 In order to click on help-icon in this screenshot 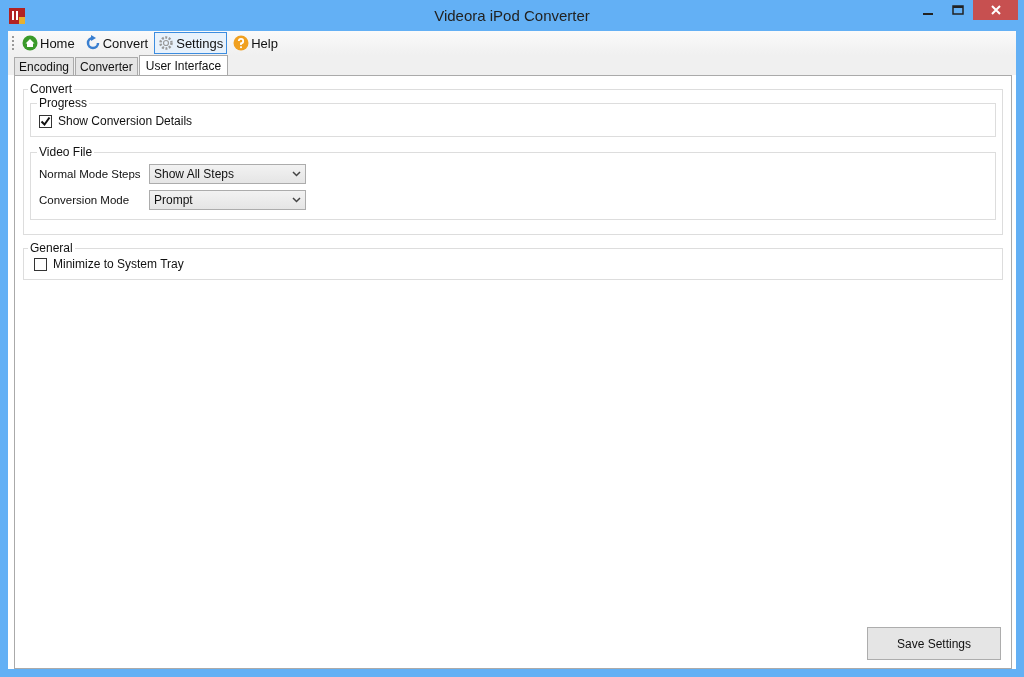, I will do `click(241, 43)`.